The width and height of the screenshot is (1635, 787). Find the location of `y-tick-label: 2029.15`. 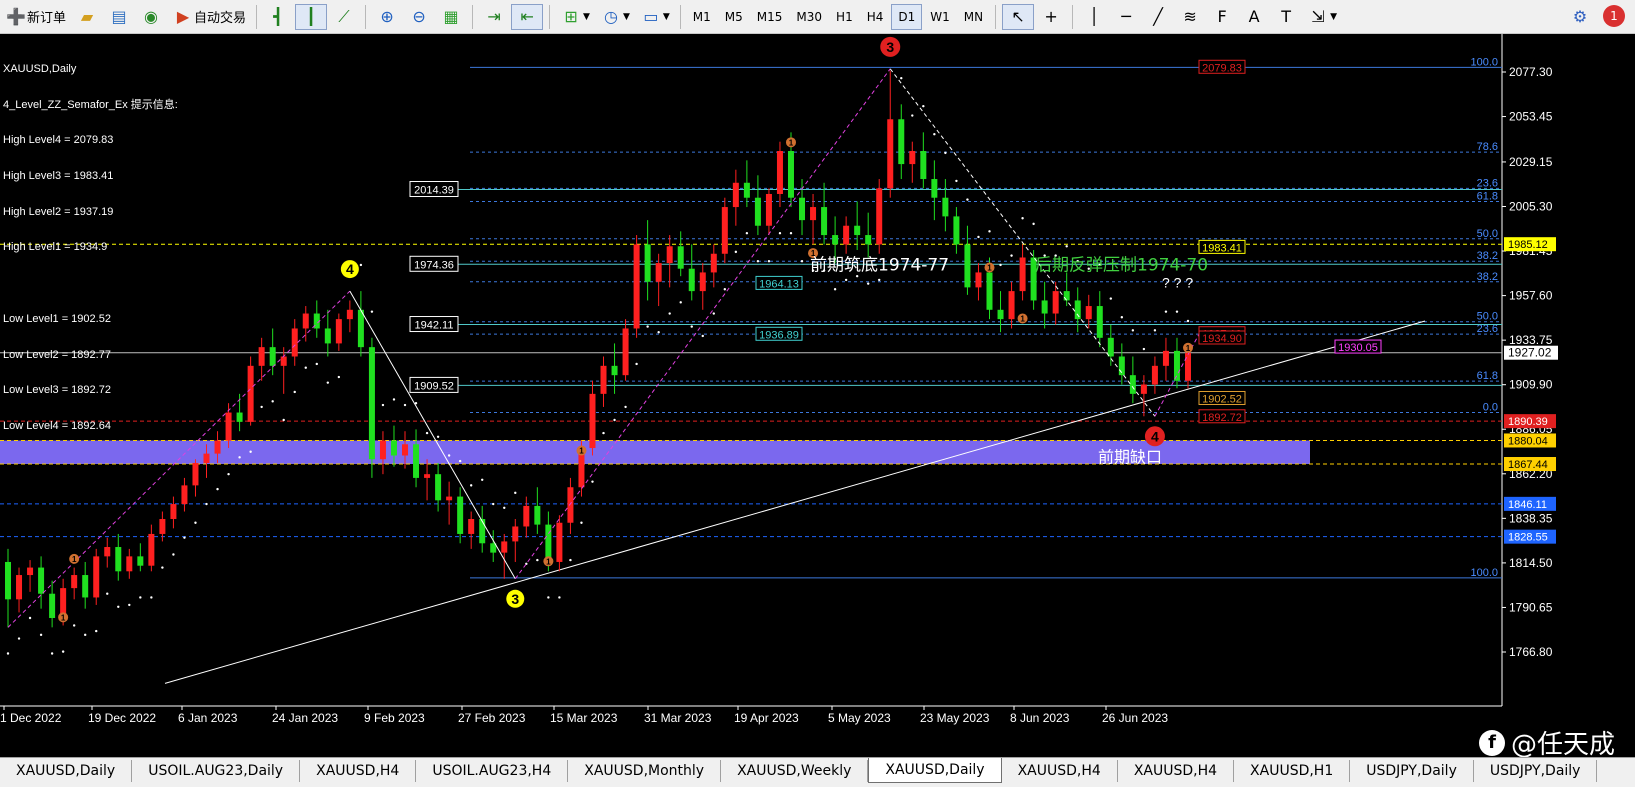

y-tick-label: 2029.15 is located at coordinates (1531, 162).